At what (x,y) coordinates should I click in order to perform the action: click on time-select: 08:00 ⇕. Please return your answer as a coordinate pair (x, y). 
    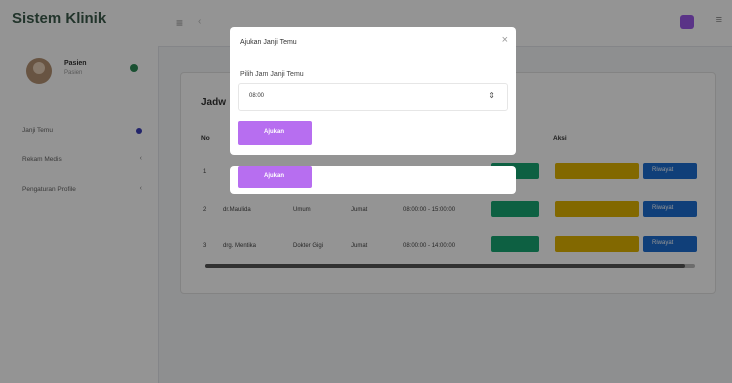
    Looking at the image, I should click on (373, 97).